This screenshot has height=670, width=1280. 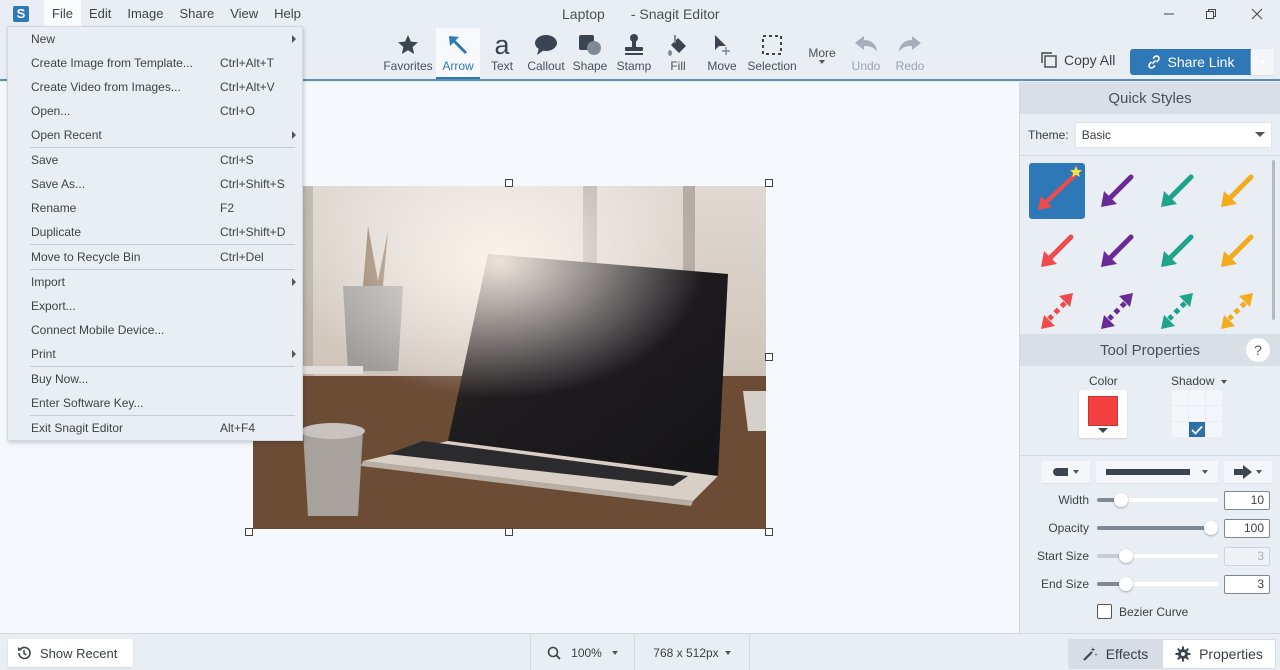 I want to click on width-input: 10, so click(x=1247, y=500).